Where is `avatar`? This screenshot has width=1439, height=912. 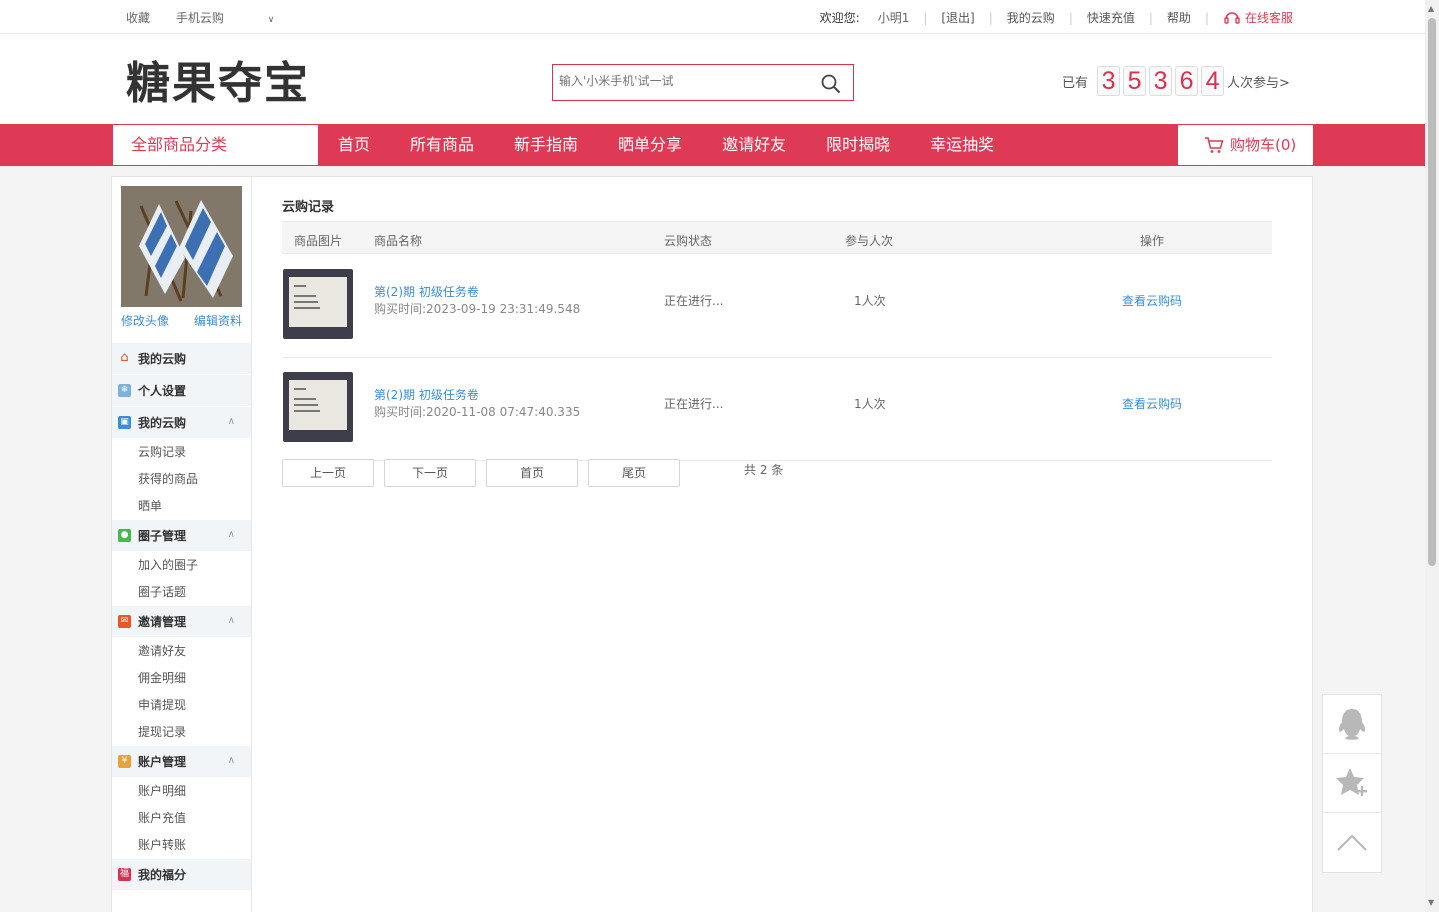 avatar is located at coordinates (181, 246).